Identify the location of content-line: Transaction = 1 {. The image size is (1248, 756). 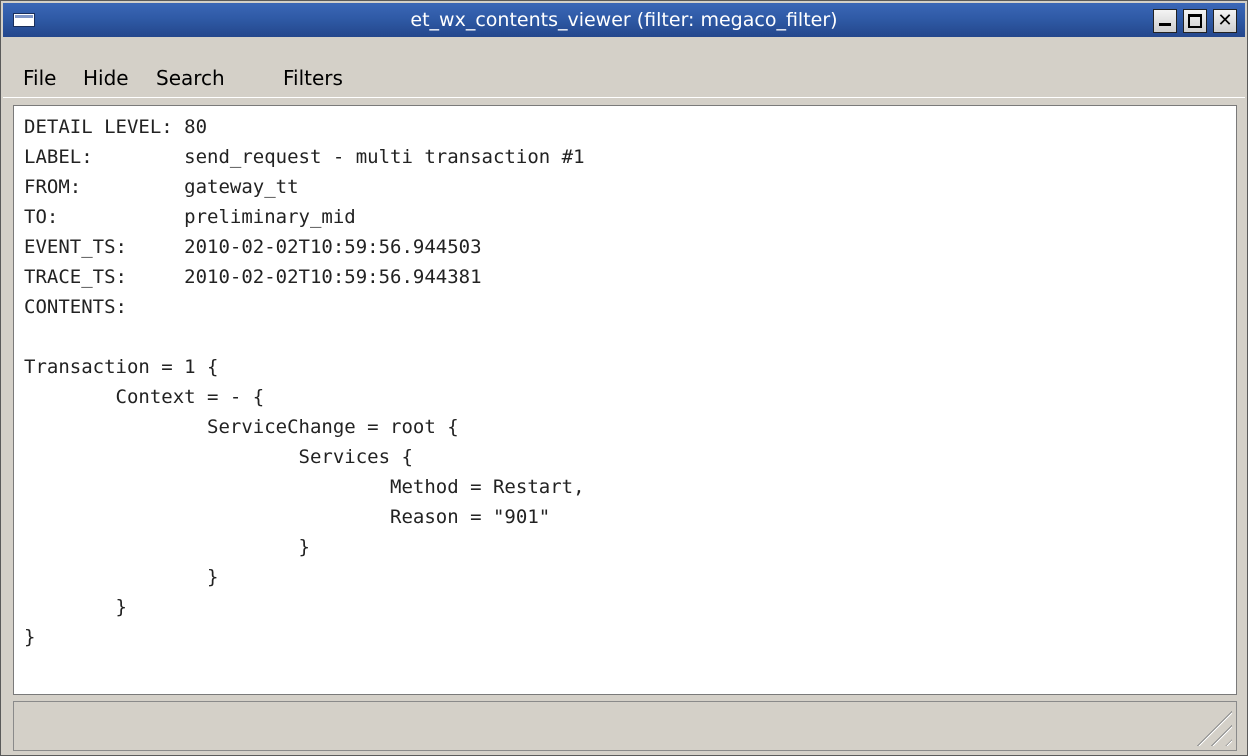
(121, 367).